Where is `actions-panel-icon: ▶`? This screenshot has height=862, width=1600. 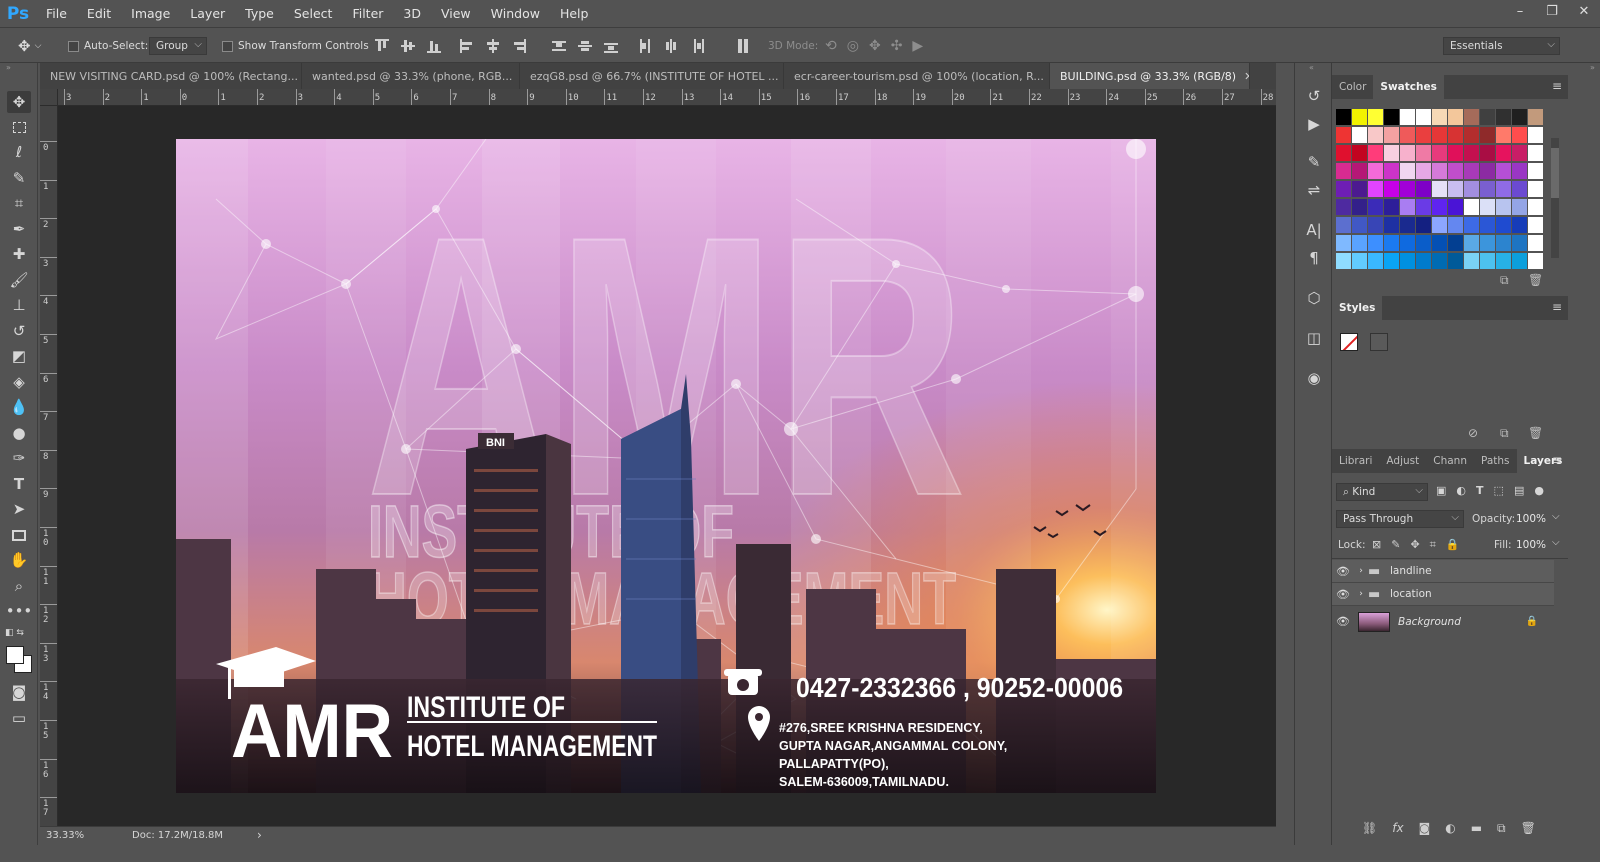 actions-panel-icon: ▶ is located at coordinates (1314, 124).